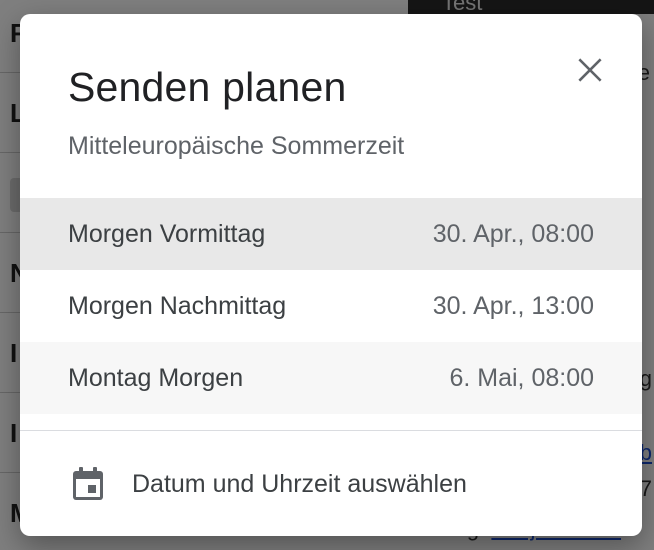 This screenshot has width=654, height=550. I want to click on close-icon, so click(590, 70).